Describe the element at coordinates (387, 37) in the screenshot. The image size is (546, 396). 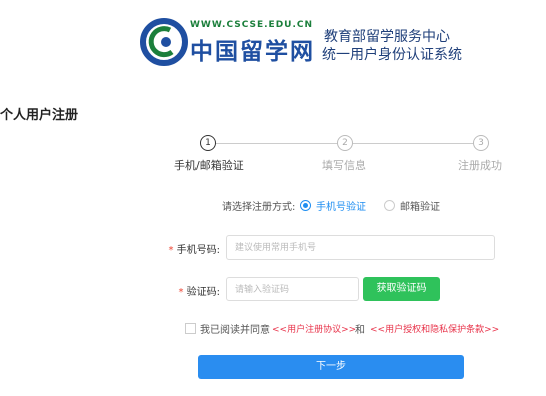
I see `system-title-line1: 教育部留学服务中心` at that location.